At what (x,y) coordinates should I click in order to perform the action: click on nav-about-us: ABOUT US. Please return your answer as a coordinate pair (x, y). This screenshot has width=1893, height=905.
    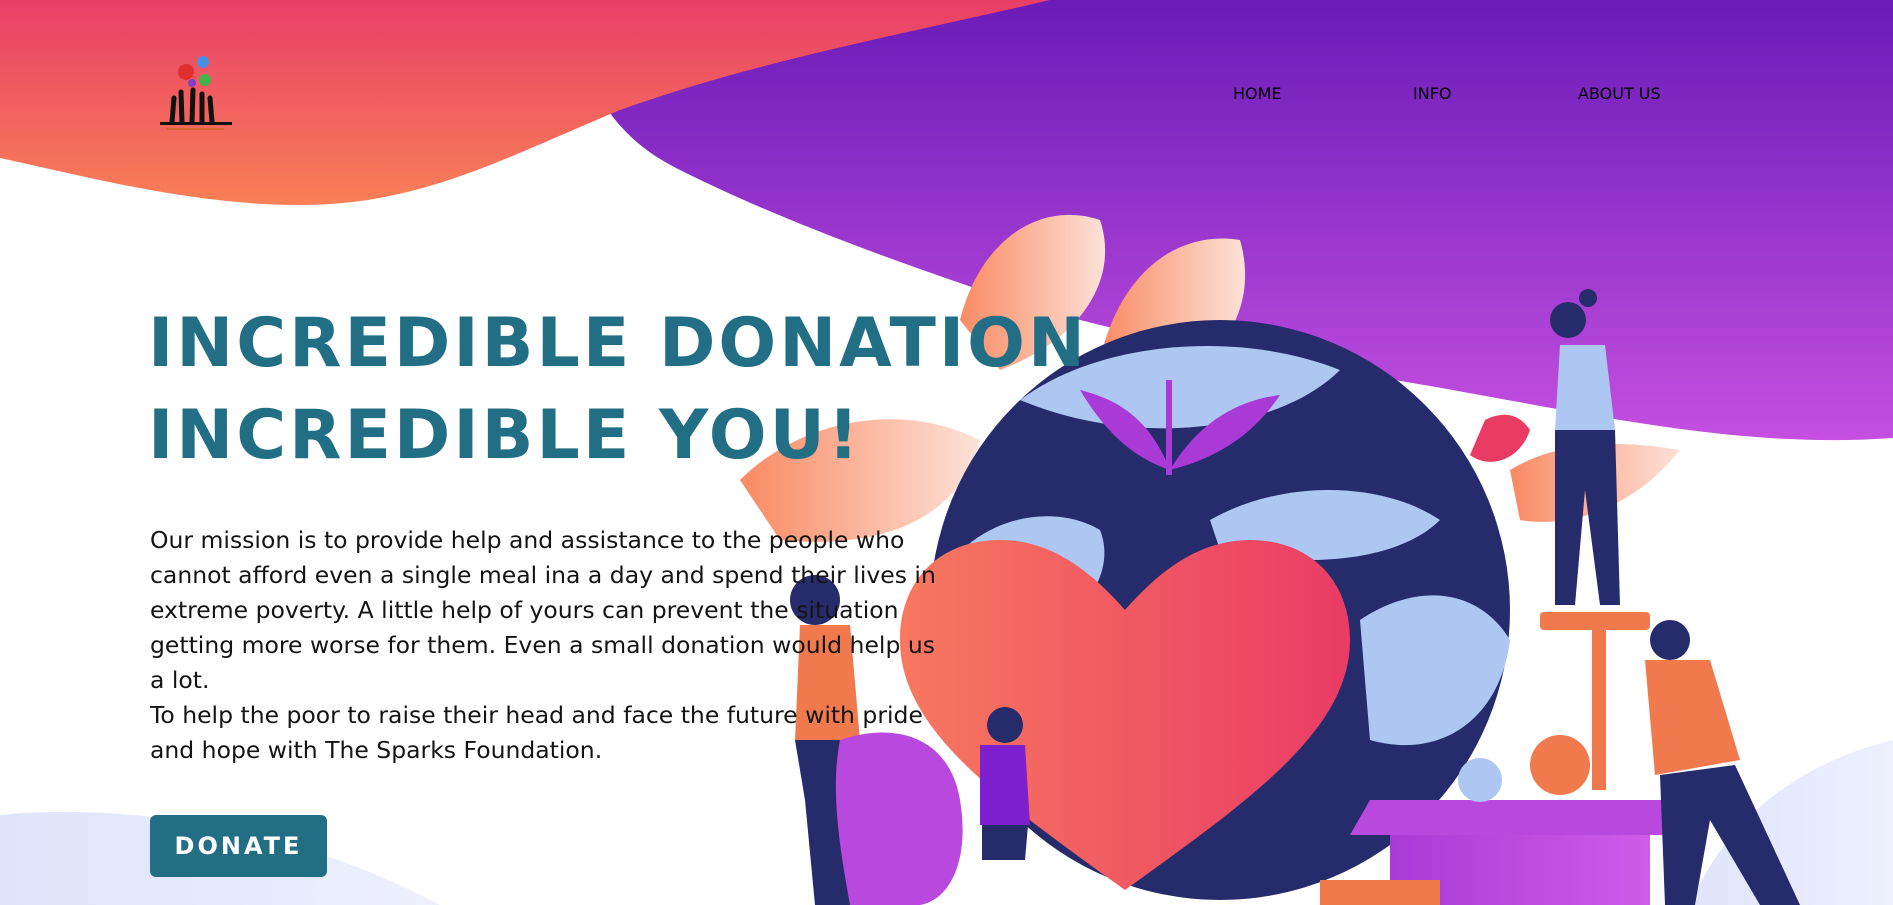
    Looking at the image, I should click on (1619, 93).